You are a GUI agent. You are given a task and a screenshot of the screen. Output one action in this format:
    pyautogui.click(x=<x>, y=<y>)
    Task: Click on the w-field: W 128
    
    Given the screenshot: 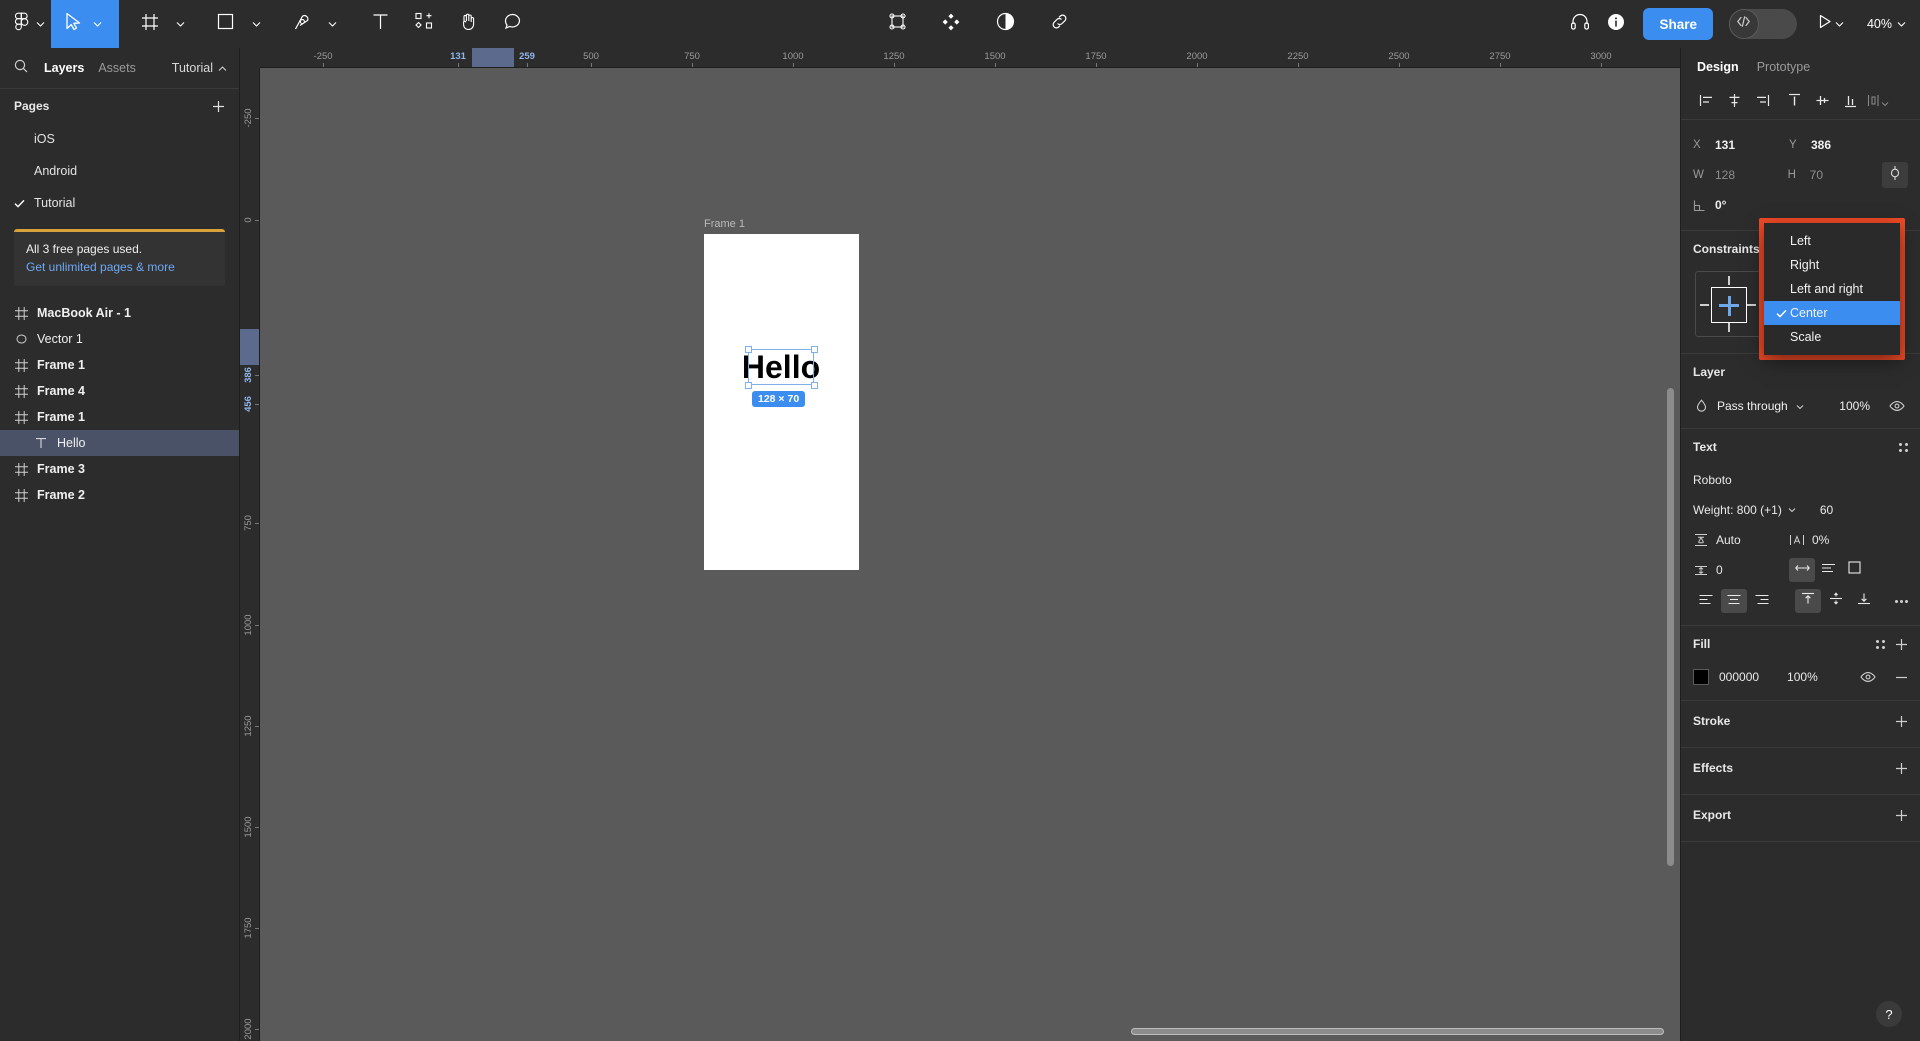 What is the action you would take?
    pyautogui.click(x=1740, y=175)
    